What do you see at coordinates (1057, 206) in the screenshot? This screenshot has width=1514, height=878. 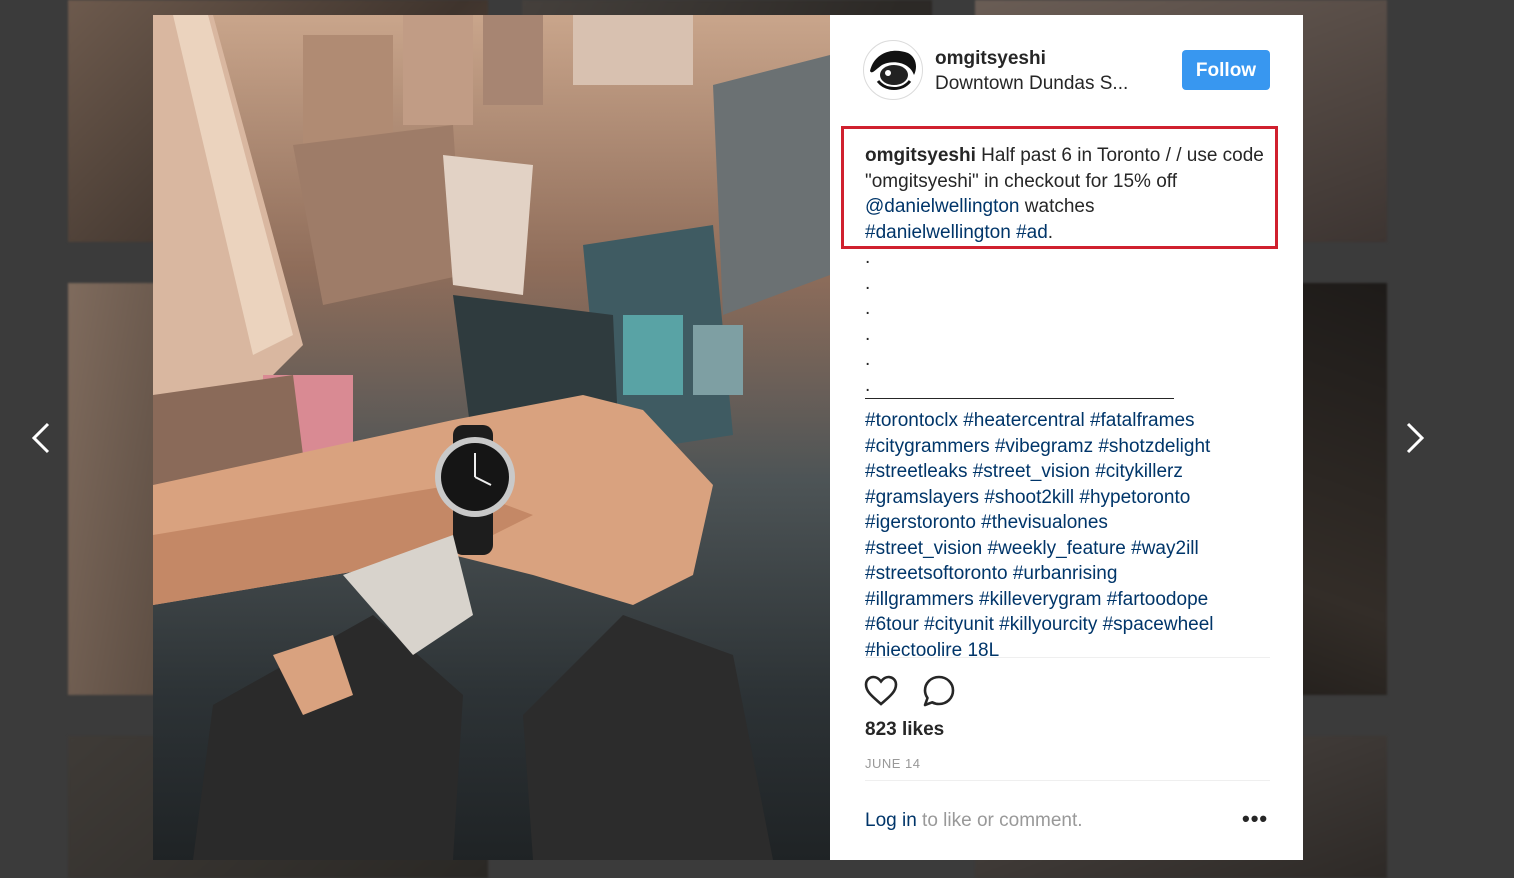 I see `caption-text-after-mention: watches` at bounding box center [1057, 206].